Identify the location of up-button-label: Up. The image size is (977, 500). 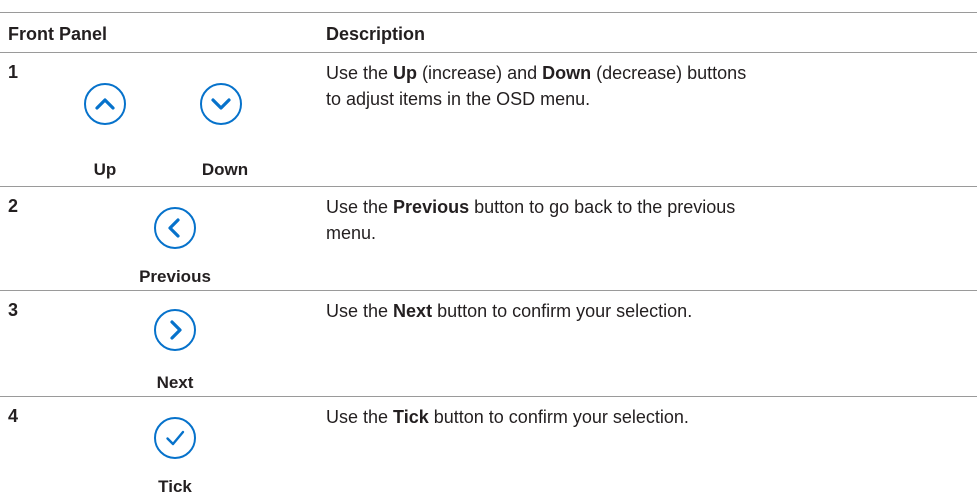
(105, 169).